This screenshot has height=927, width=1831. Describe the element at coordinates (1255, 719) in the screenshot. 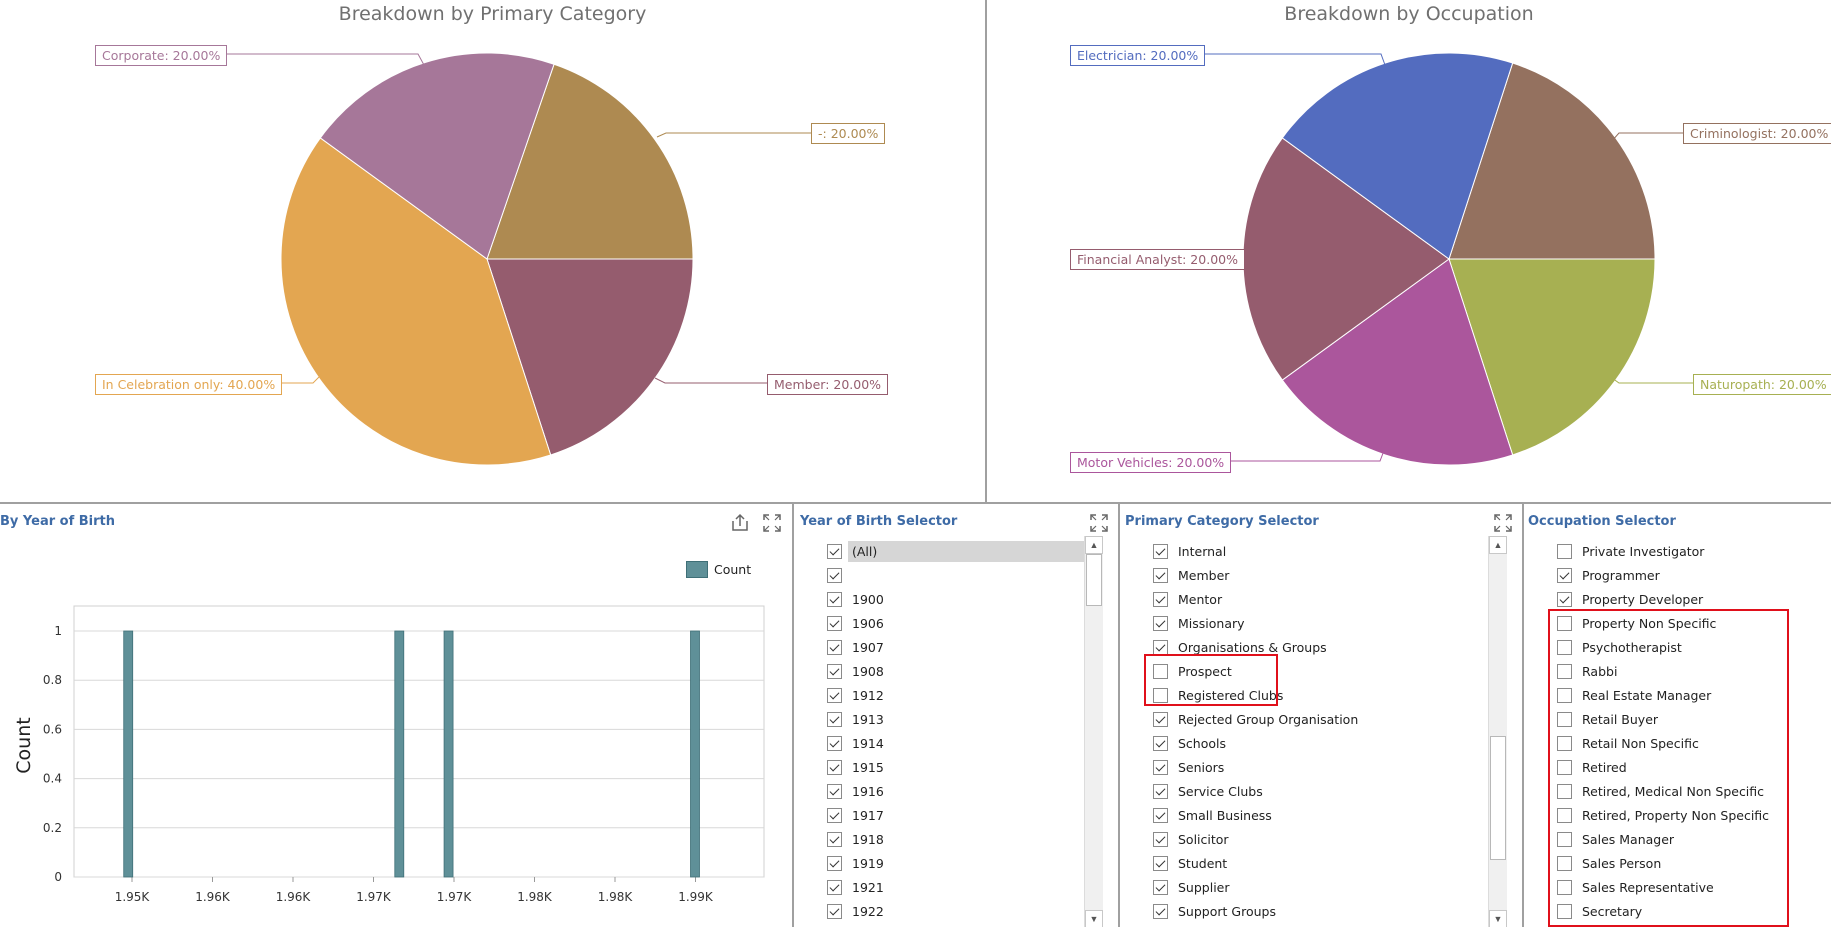

I see `list-item: Rejected Group Organisation` at that location.